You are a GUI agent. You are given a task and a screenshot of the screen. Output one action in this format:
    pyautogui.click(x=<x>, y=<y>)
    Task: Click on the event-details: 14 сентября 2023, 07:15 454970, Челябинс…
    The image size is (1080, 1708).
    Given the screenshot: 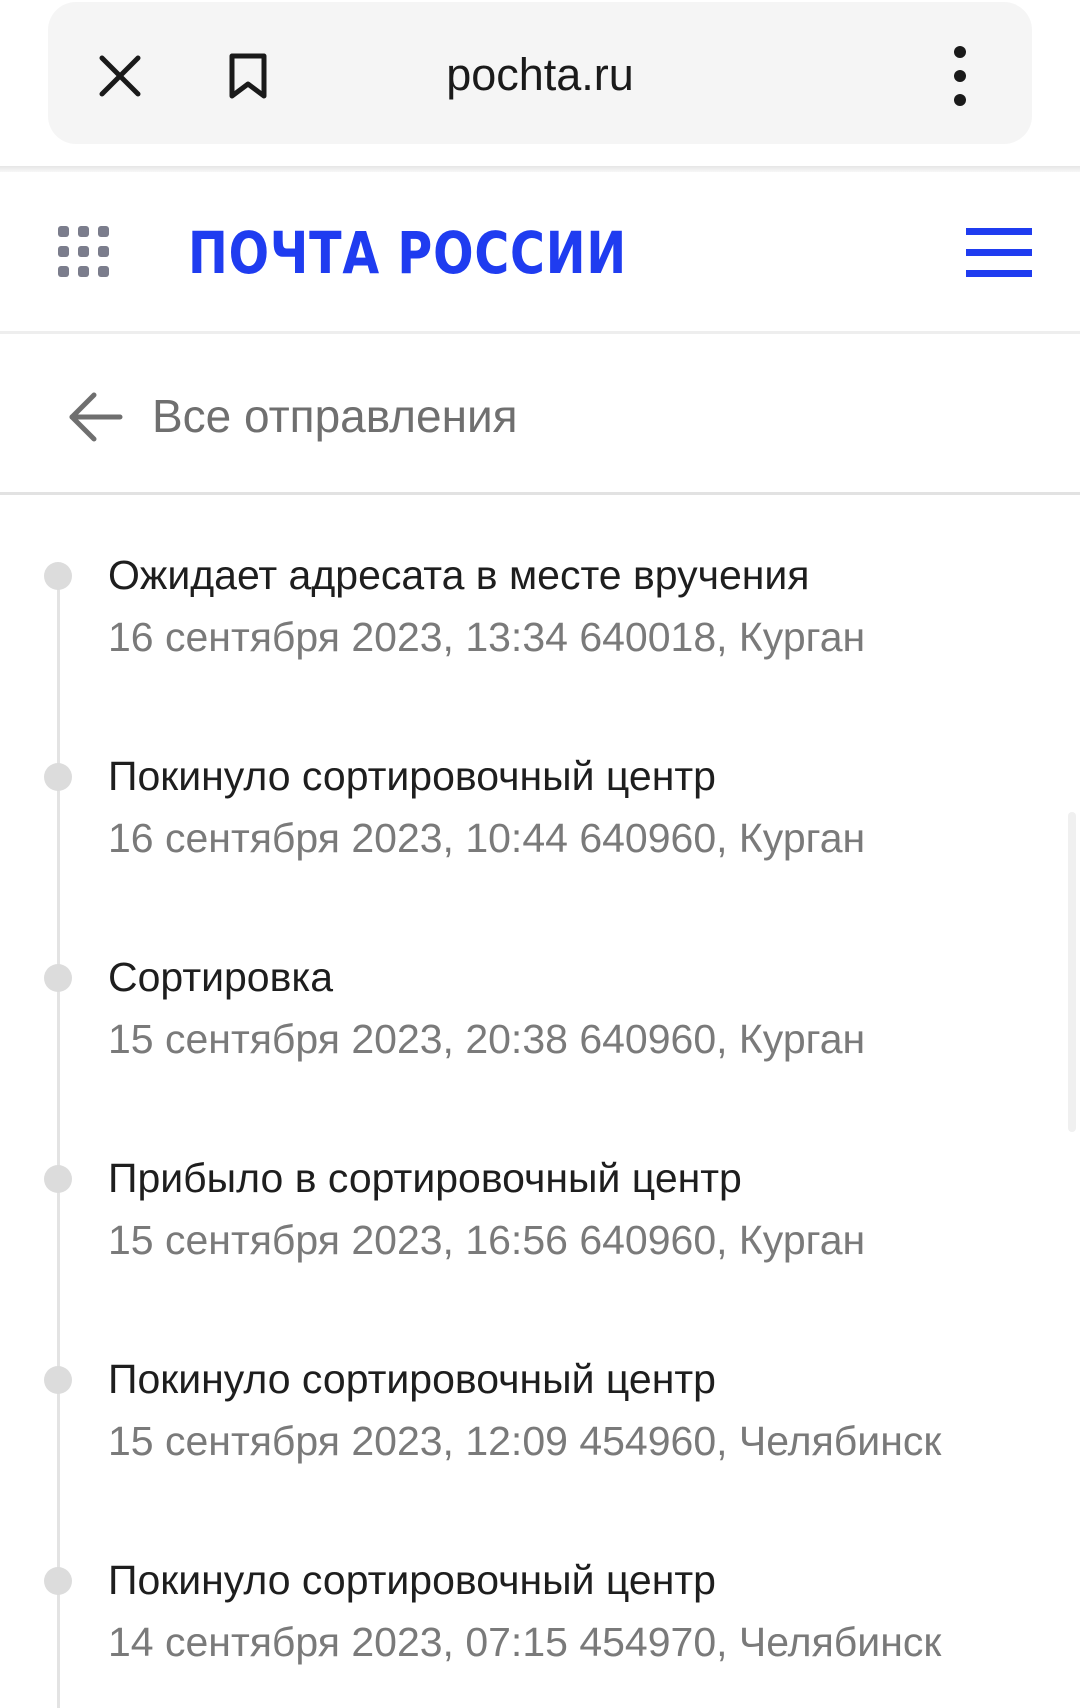 What is the action you would take?
    pyautogui.click(x=525, y=1642)
    